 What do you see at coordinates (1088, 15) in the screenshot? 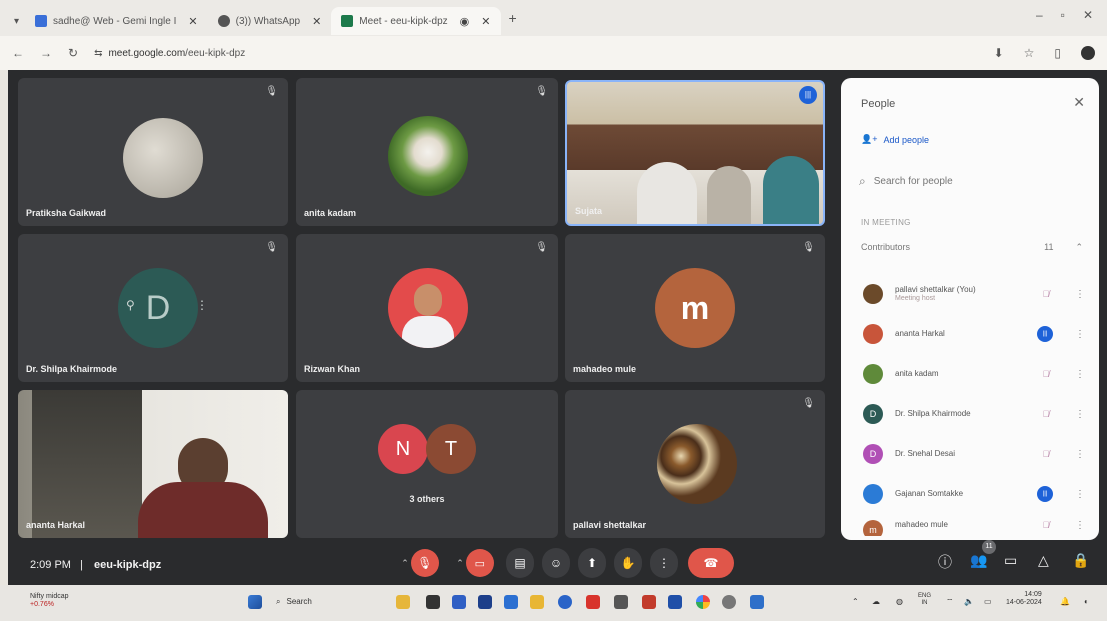
I see `window-close-icon: ✕` at bounding box center [1088, 15].